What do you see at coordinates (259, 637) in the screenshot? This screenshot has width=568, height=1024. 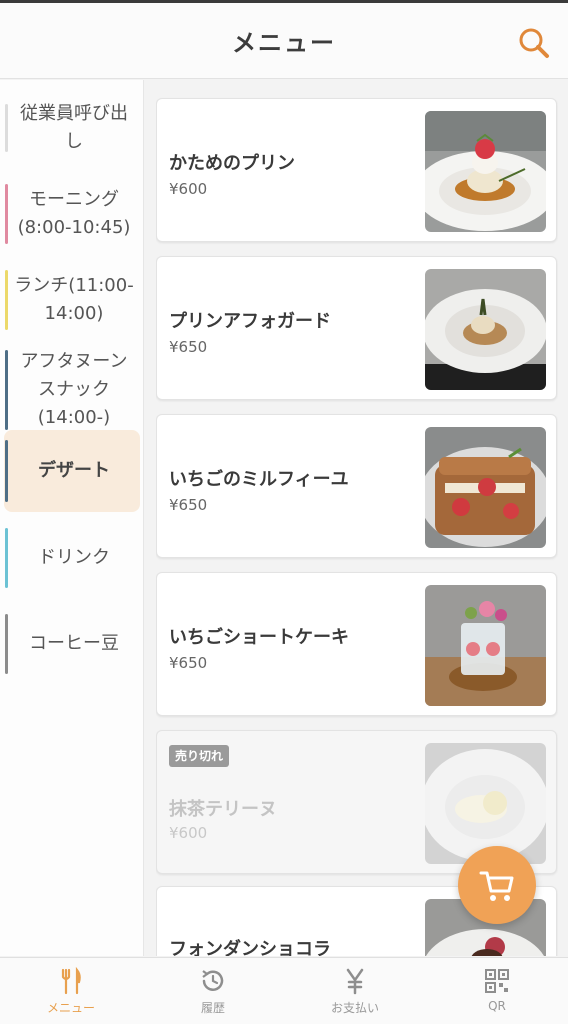 I see `menu-item-name: いちごショートケーキ` at bounding box center [259, 637].